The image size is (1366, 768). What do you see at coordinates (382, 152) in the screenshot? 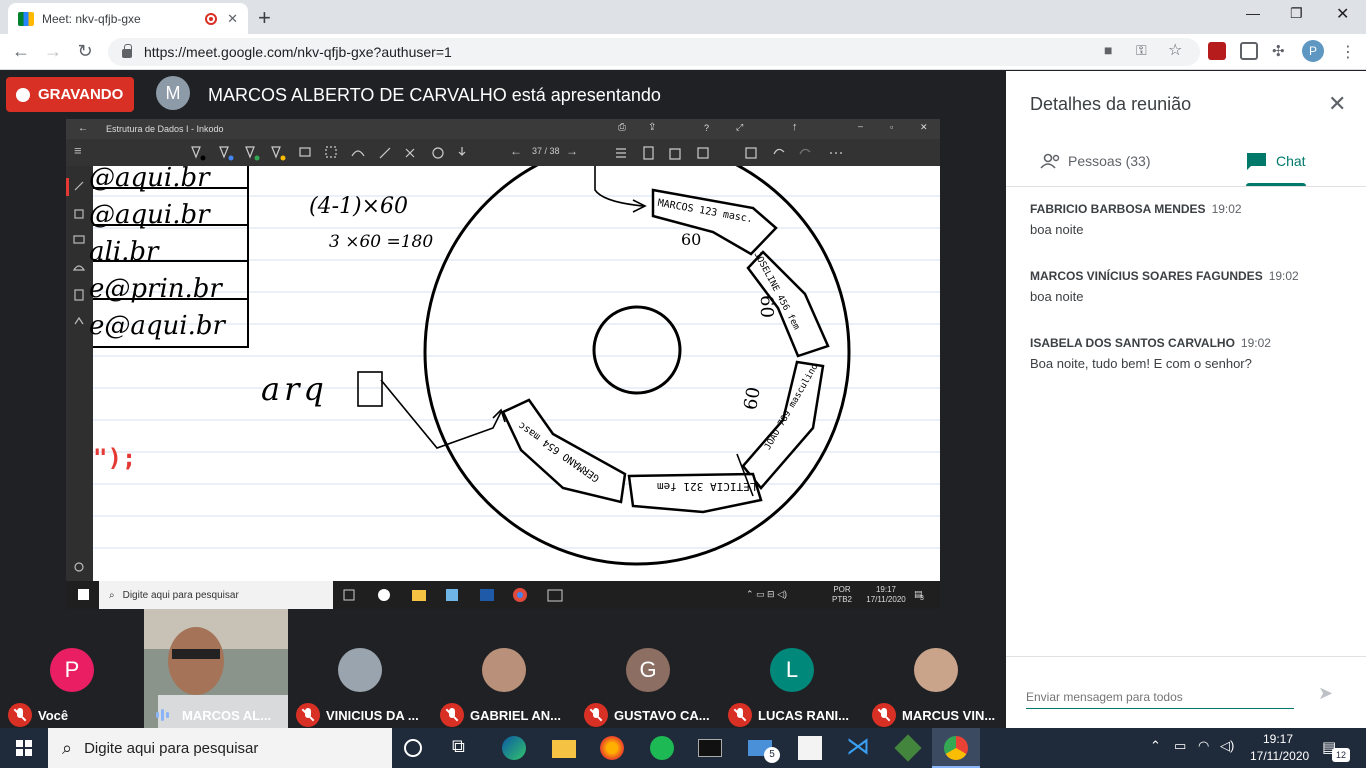
I see `edit-tools-icon` at bounding box center [382, 152].